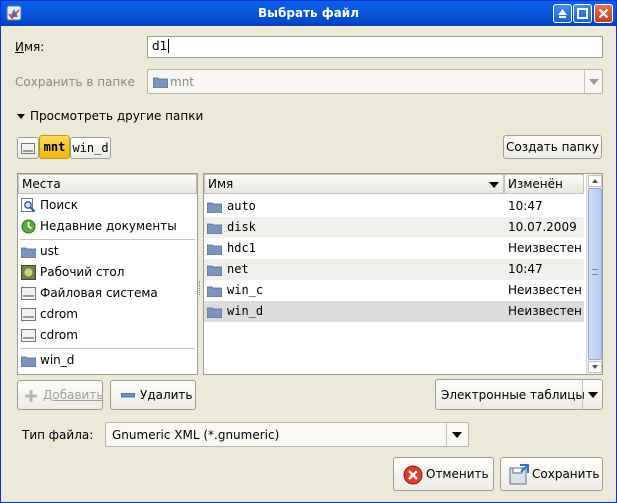 The width and height of the screenshot is (617, 503). I want to click on minimize-icon, so click(562, 13).